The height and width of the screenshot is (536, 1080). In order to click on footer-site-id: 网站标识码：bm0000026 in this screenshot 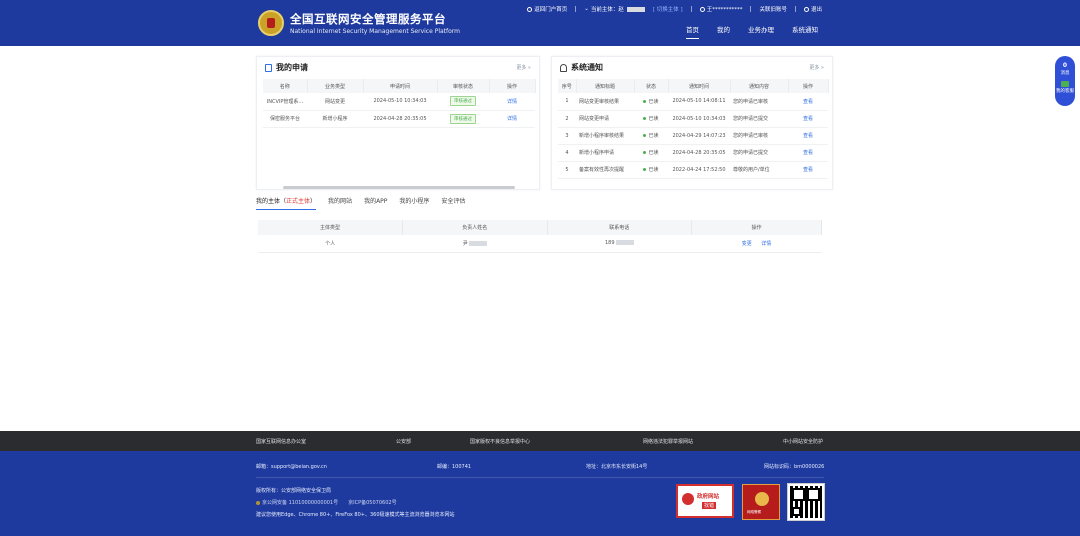, I will do `click(794, 467)`.